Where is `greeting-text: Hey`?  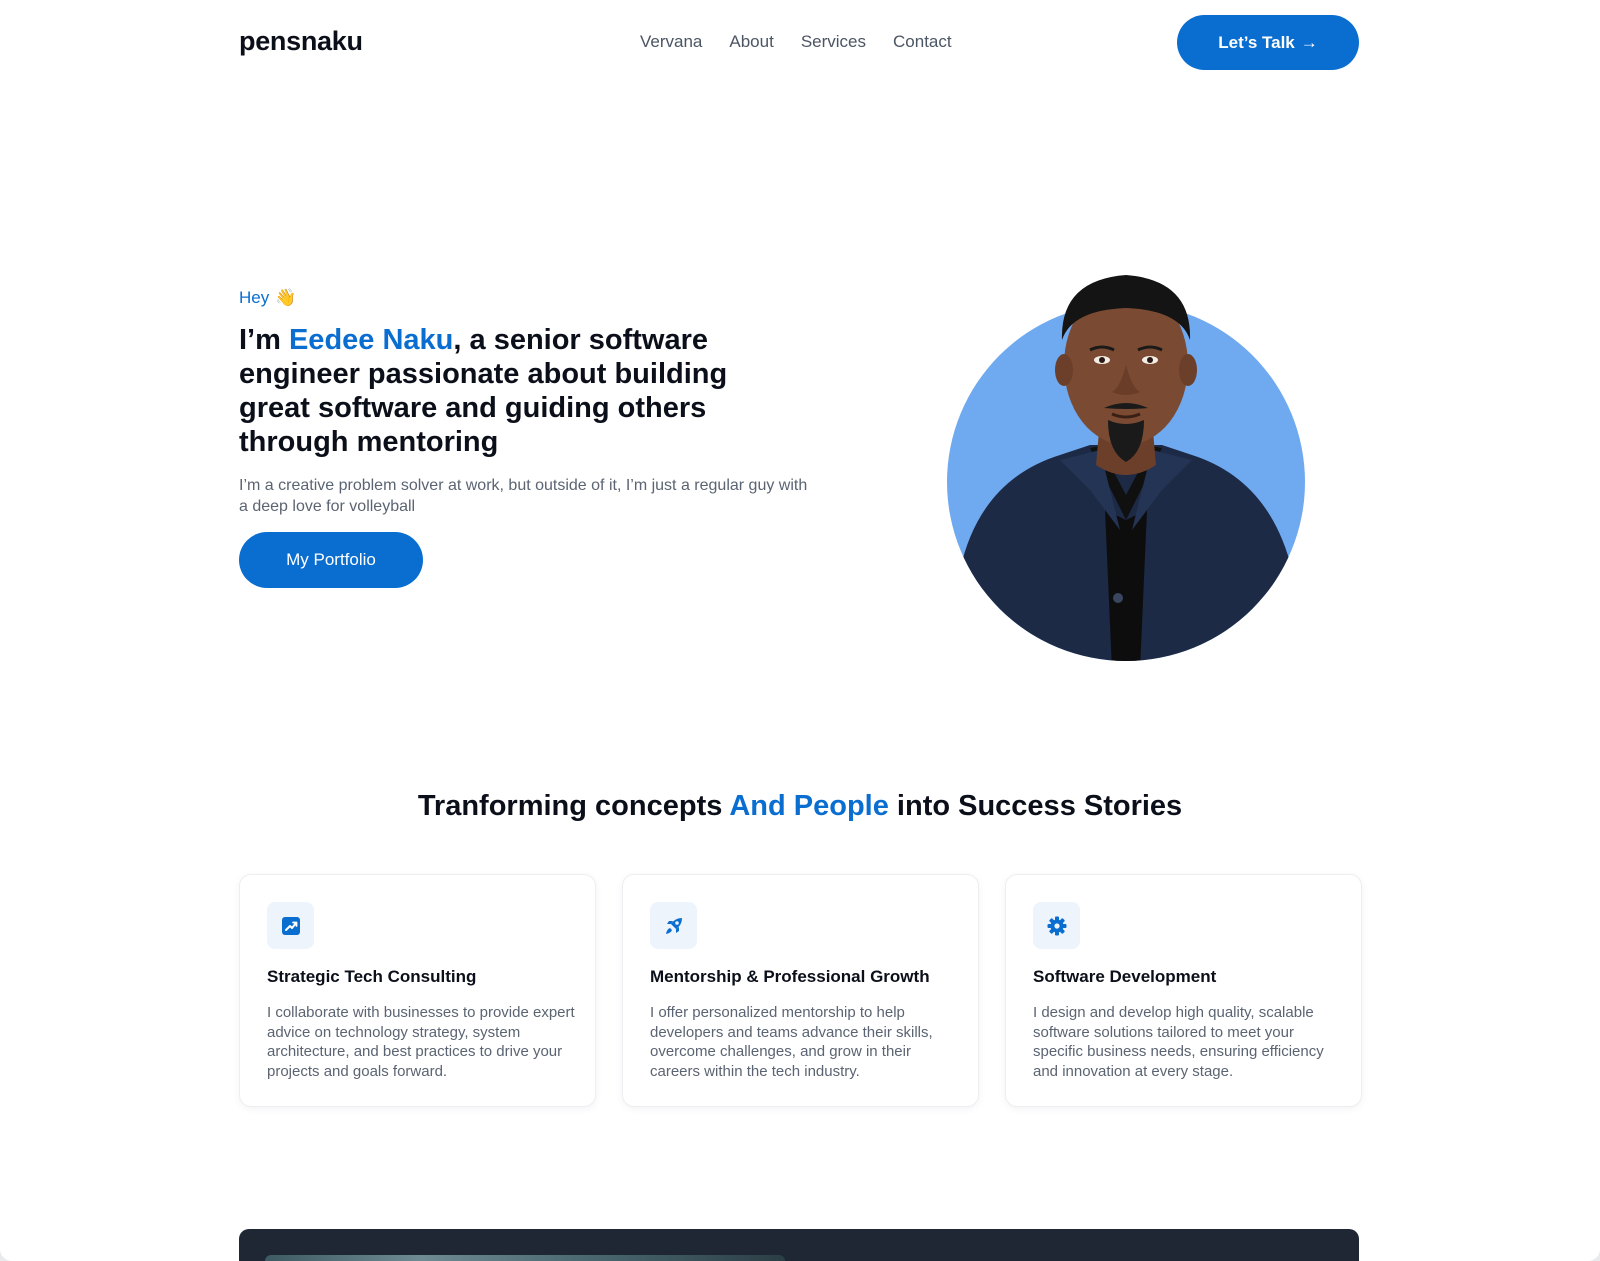 greeting-text: Hey is located at coordinates (254, 297).